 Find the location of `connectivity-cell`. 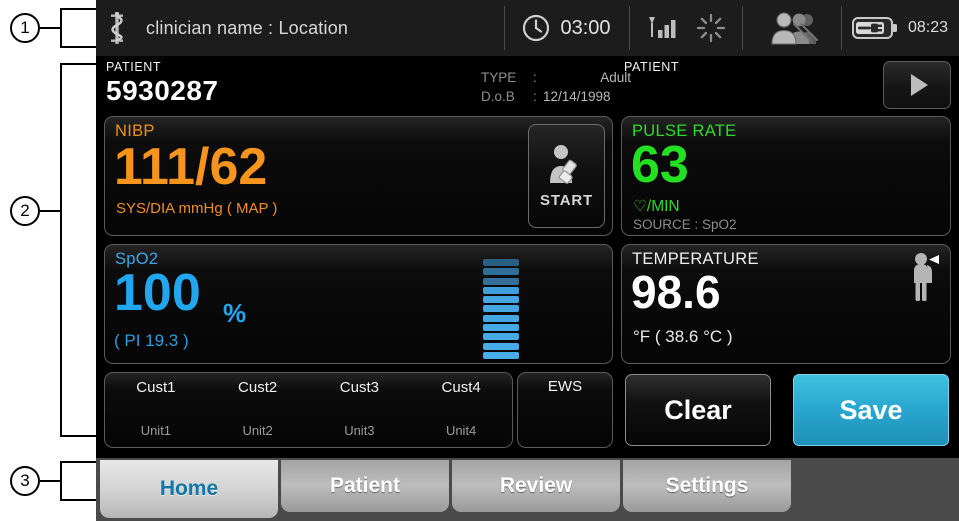

connectivity-cell is located at coordinates (685, 28).